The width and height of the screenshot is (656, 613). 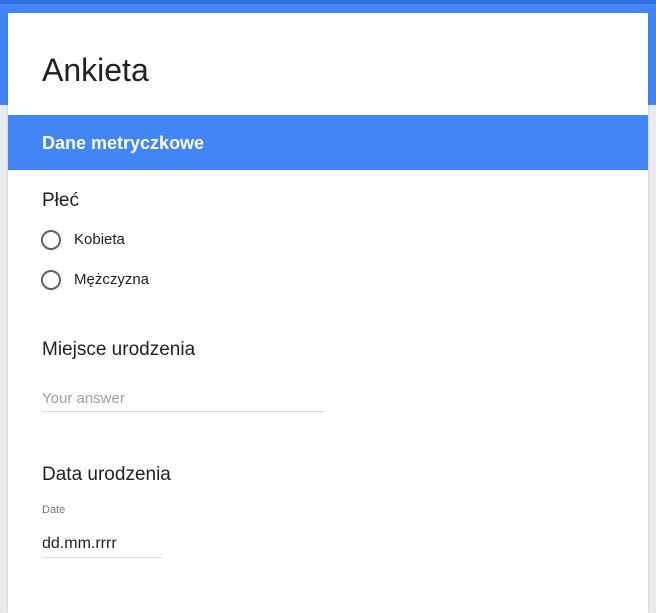 I want to click on birthdate-input, so click(x=102, y=544).